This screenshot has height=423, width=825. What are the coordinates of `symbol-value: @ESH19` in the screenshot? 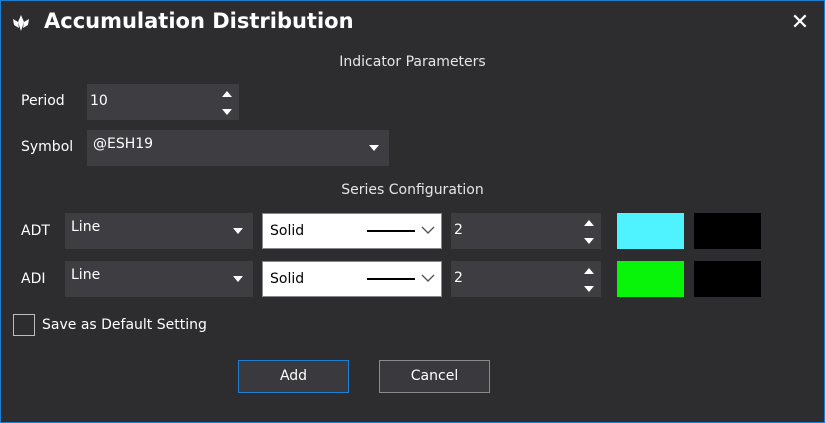 It's located at (123, 144).